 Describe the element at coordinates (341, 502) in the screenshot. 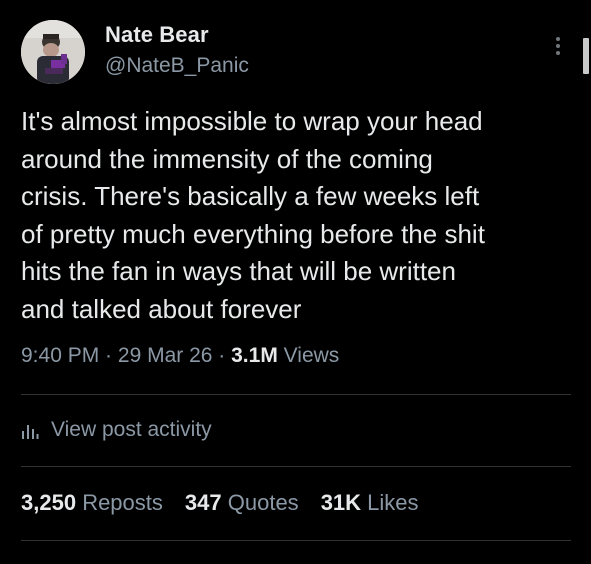

I see `likes-count: 31K` at that location.